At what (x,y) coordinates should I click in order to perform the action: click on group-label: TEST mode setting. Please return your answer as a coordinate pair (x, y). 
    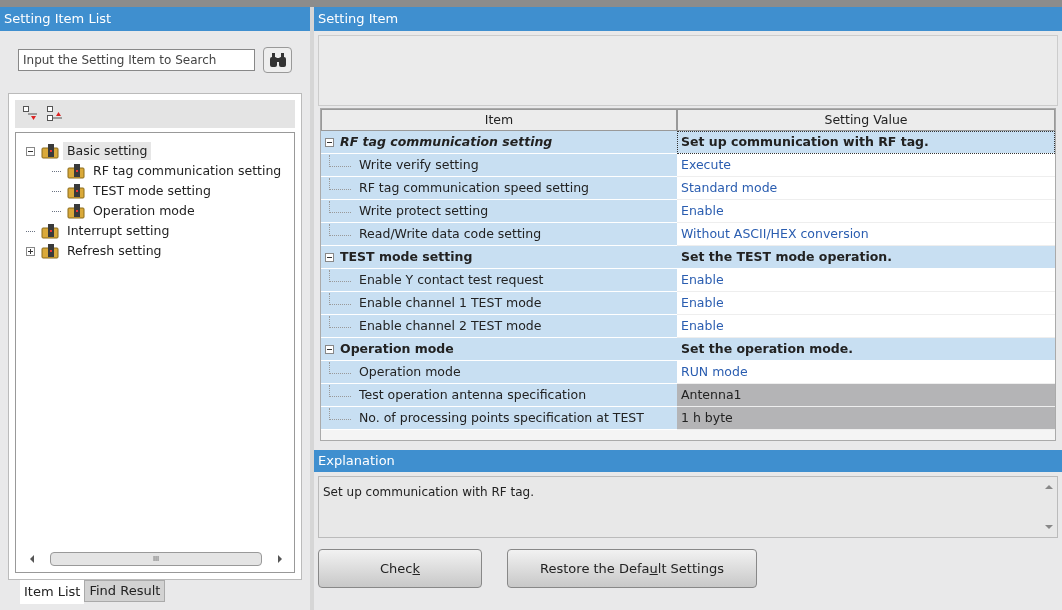
    Looking at the image, I should click on (406, 256).